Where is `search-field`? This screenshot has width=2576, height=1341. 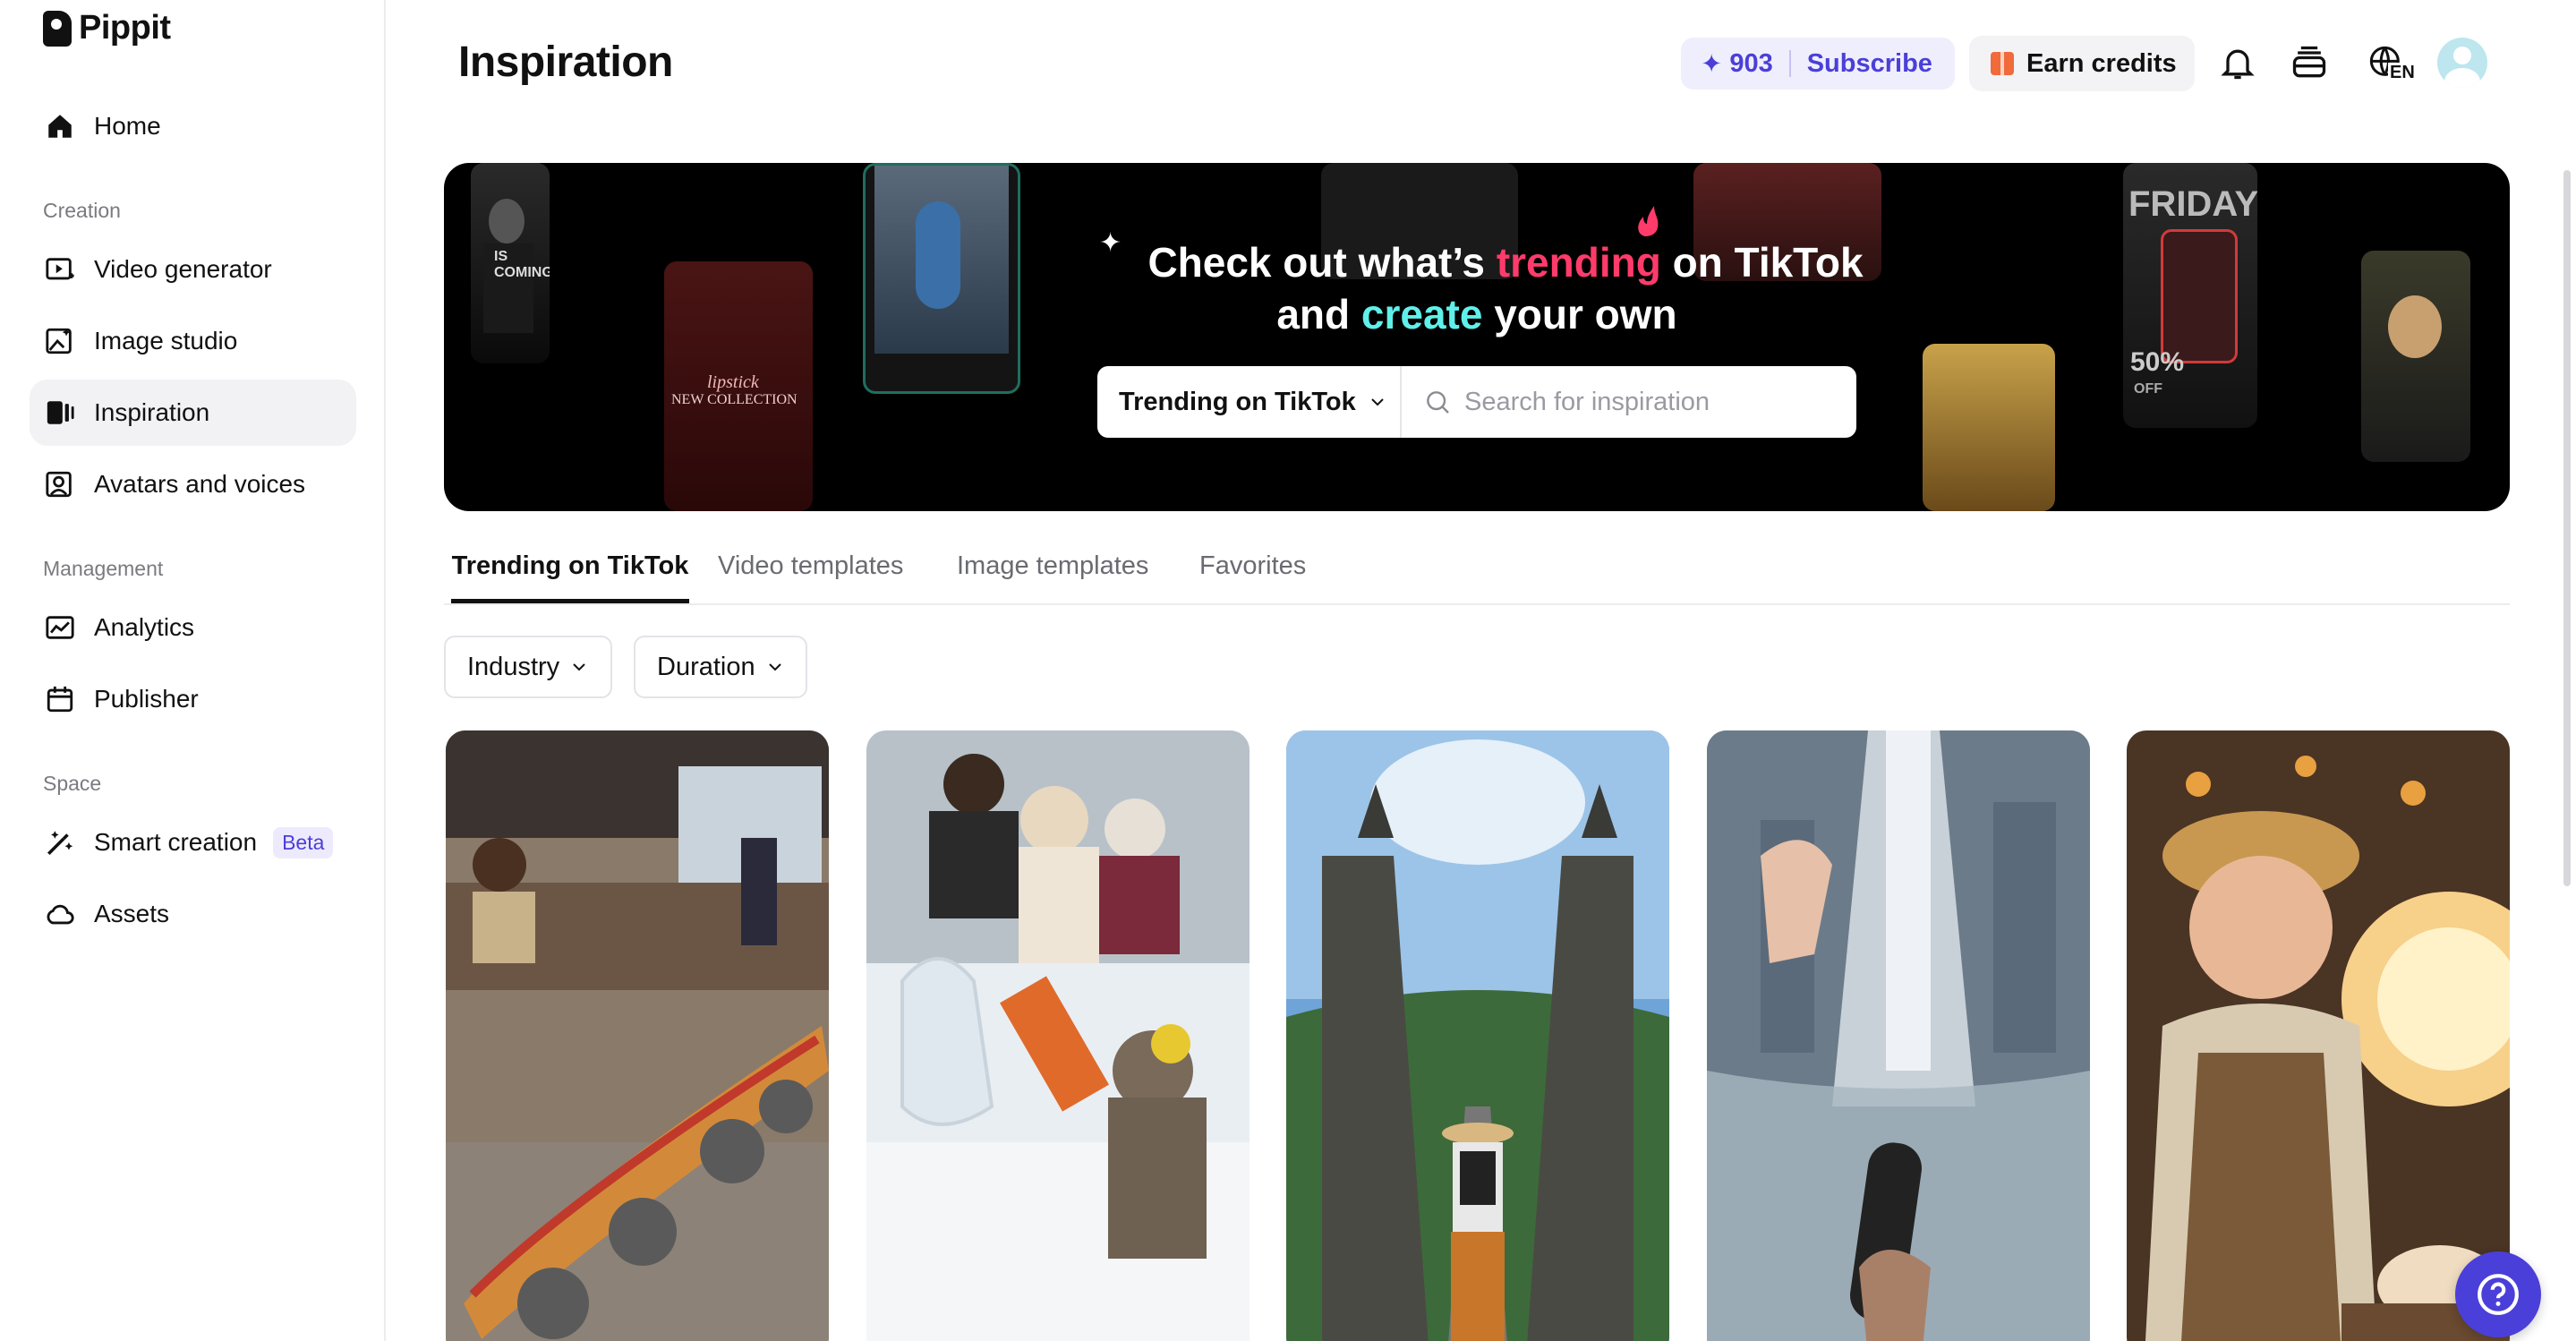
search-field is located at coordinates (1629, 402).